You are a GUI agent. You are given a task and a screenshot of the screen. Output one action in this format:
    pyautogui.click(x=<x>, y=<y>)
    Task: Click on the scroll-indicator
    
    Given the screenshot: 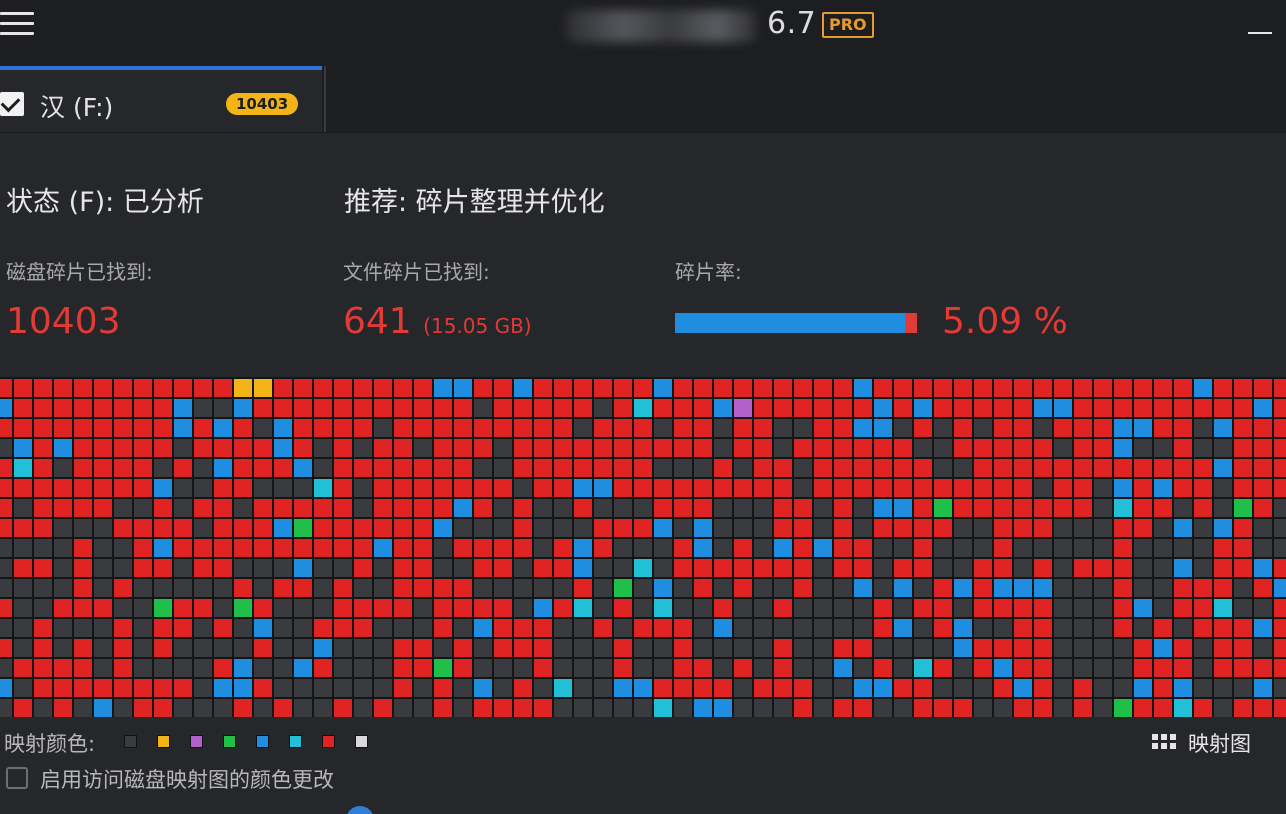 What is the action you would take?
    pyautogui.click(x=360, y=810)
    